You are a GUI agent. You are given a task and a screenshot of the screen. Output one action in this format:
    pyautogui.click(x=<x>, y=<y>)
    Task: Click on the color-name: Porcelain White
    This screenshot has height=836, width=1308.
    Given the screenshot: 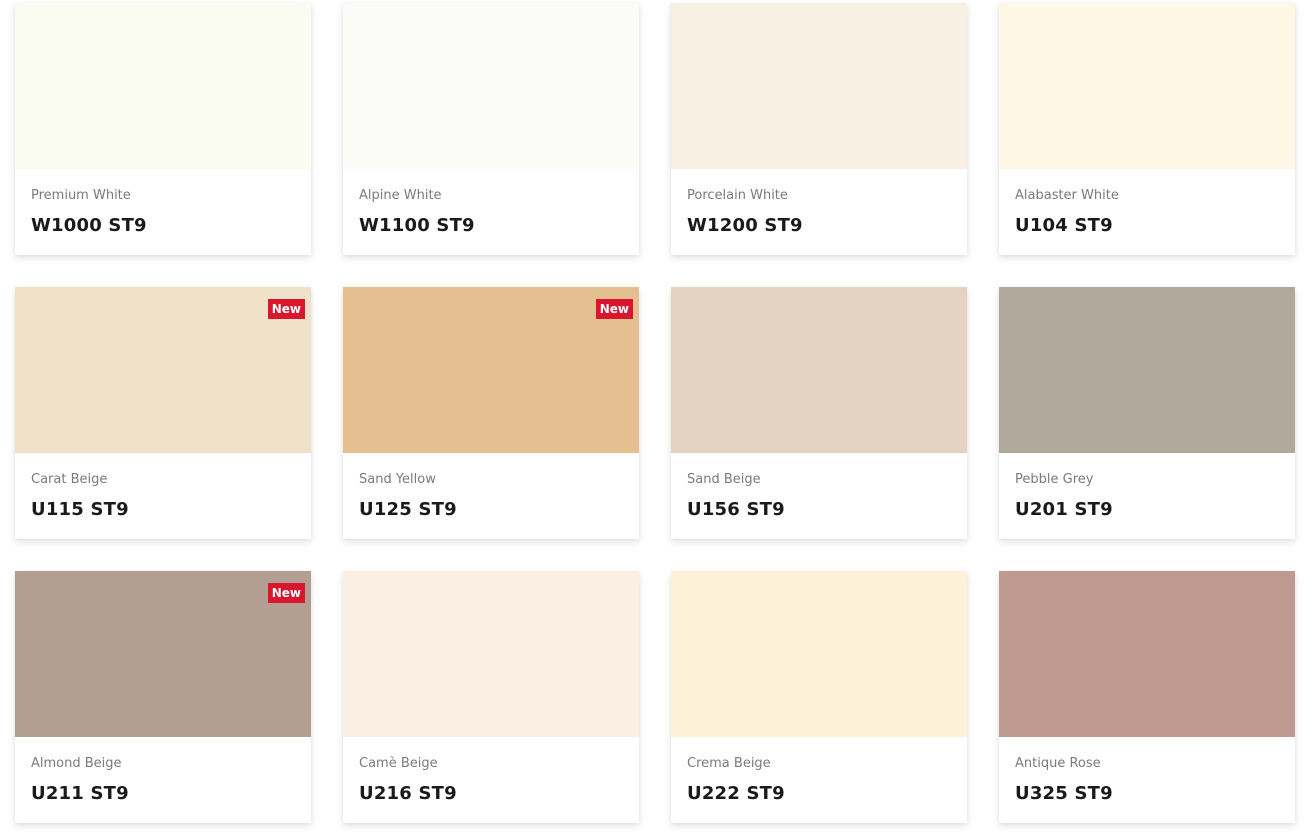 What is the action you would take?
    pyautogui.click(x=737, y=195)
    